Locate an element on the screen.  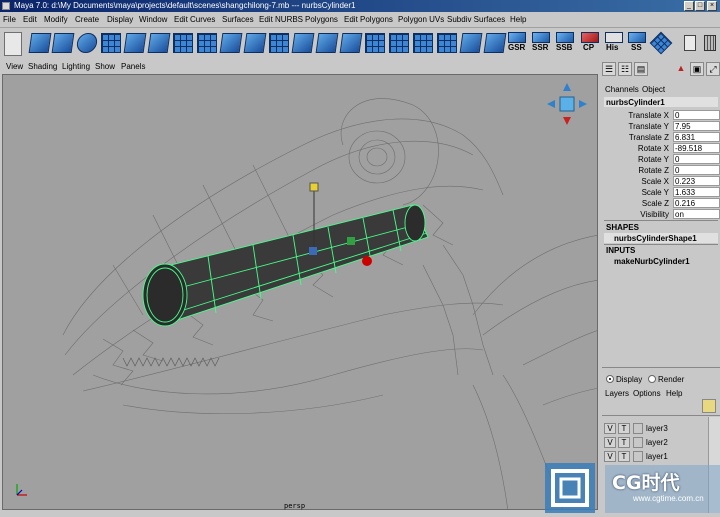
shelf-tab-button is located at coordinates (13, 44).